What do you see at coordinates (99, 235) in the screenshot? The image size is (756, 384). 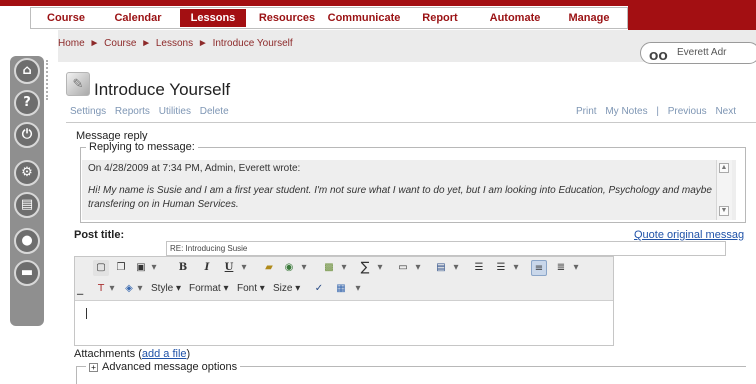 I see `post-title-label: Post title:` at bounding box center [99, 235].